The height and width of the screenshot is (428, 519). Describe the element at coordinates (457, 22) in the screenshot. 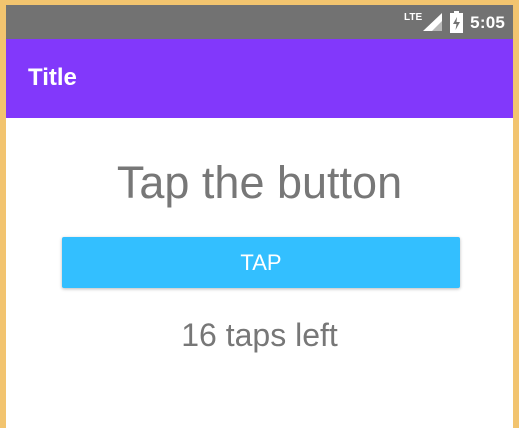

I see `battery-charging-icon` at that location.